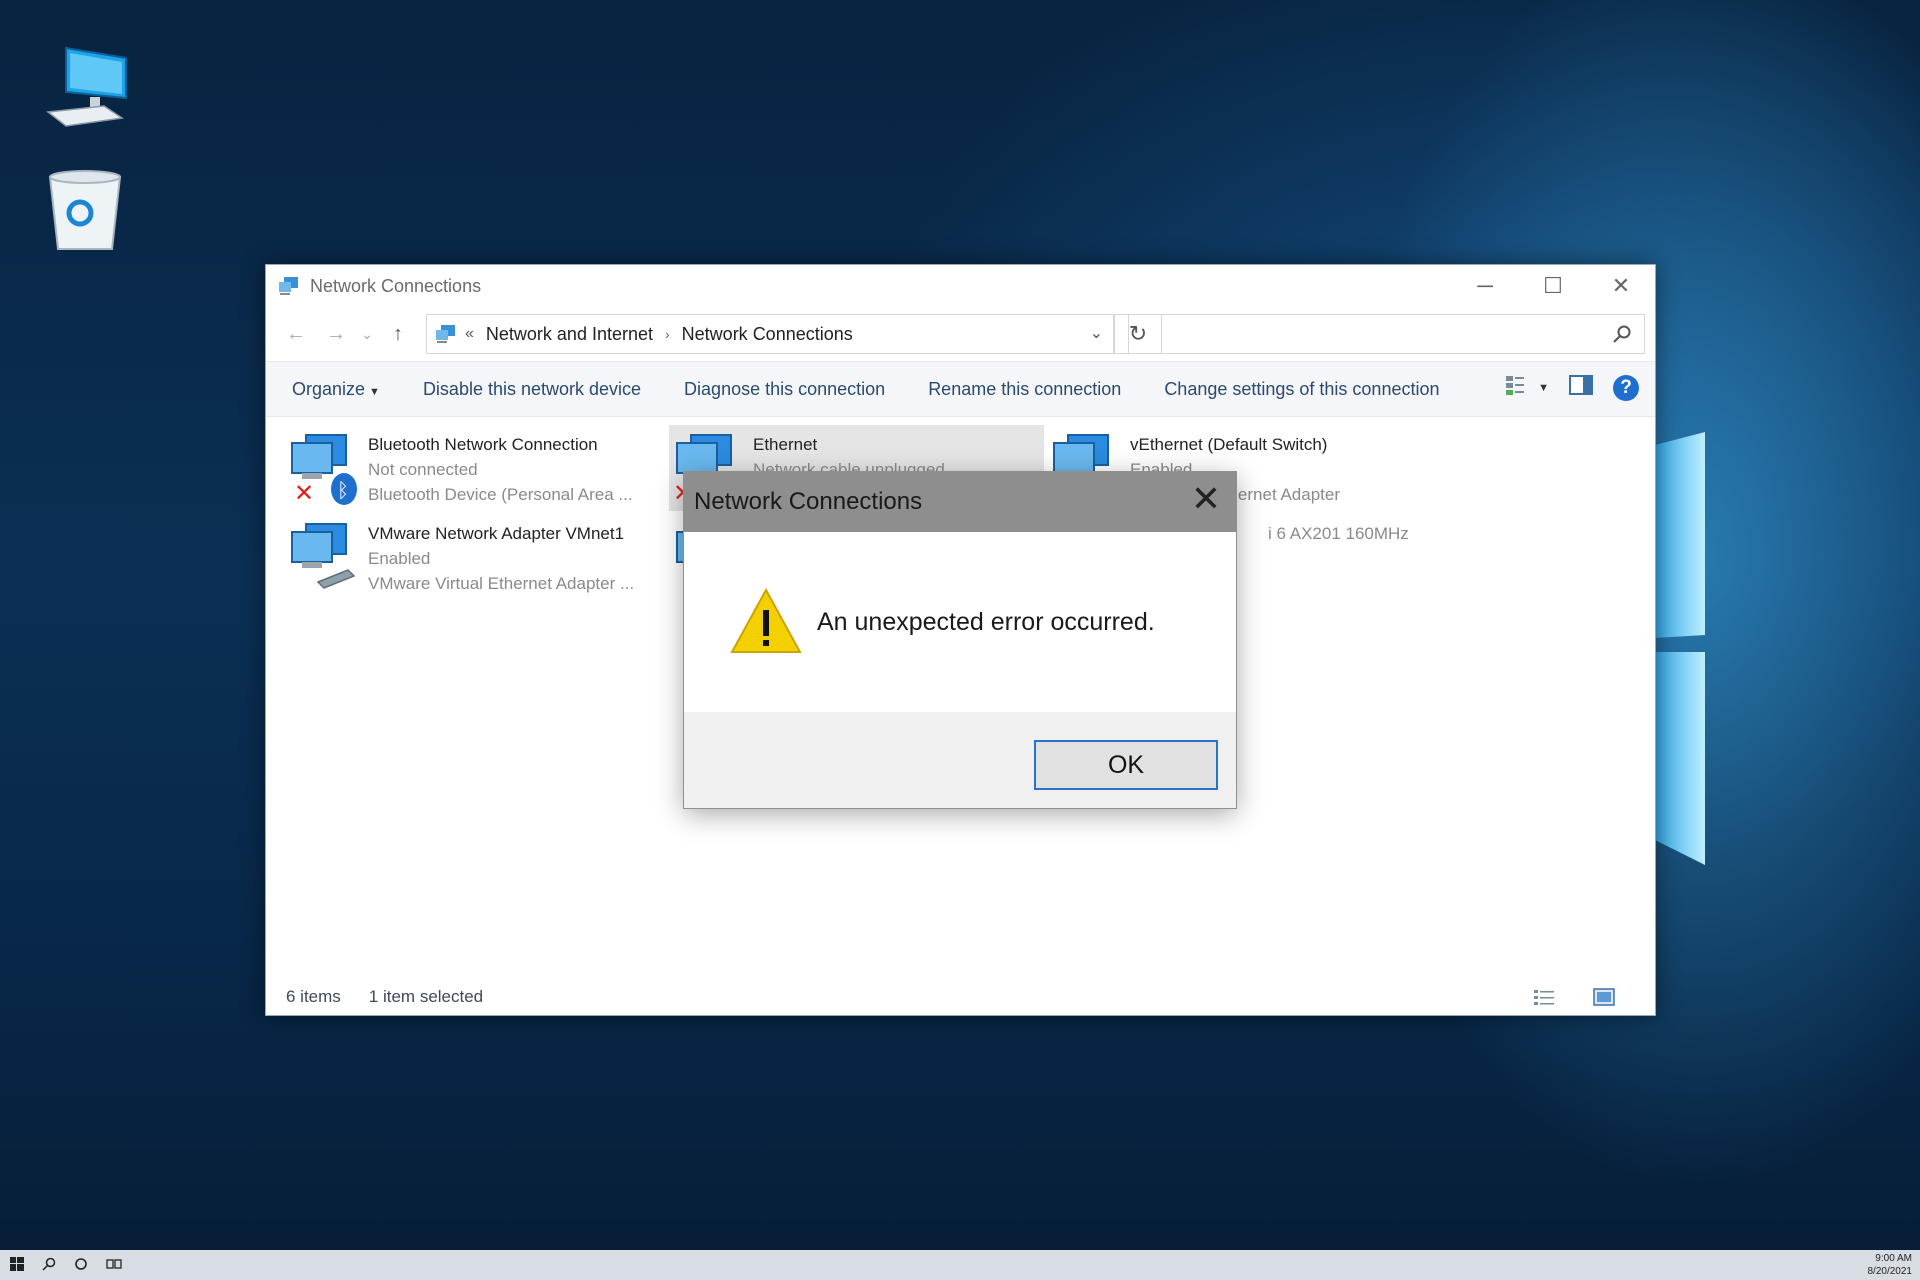 The image size is (1920, 1280). What do you see at coordinates (1515, 387) in the screenshot?
I see `view-options-icon` at bounding box center [1515, 387].